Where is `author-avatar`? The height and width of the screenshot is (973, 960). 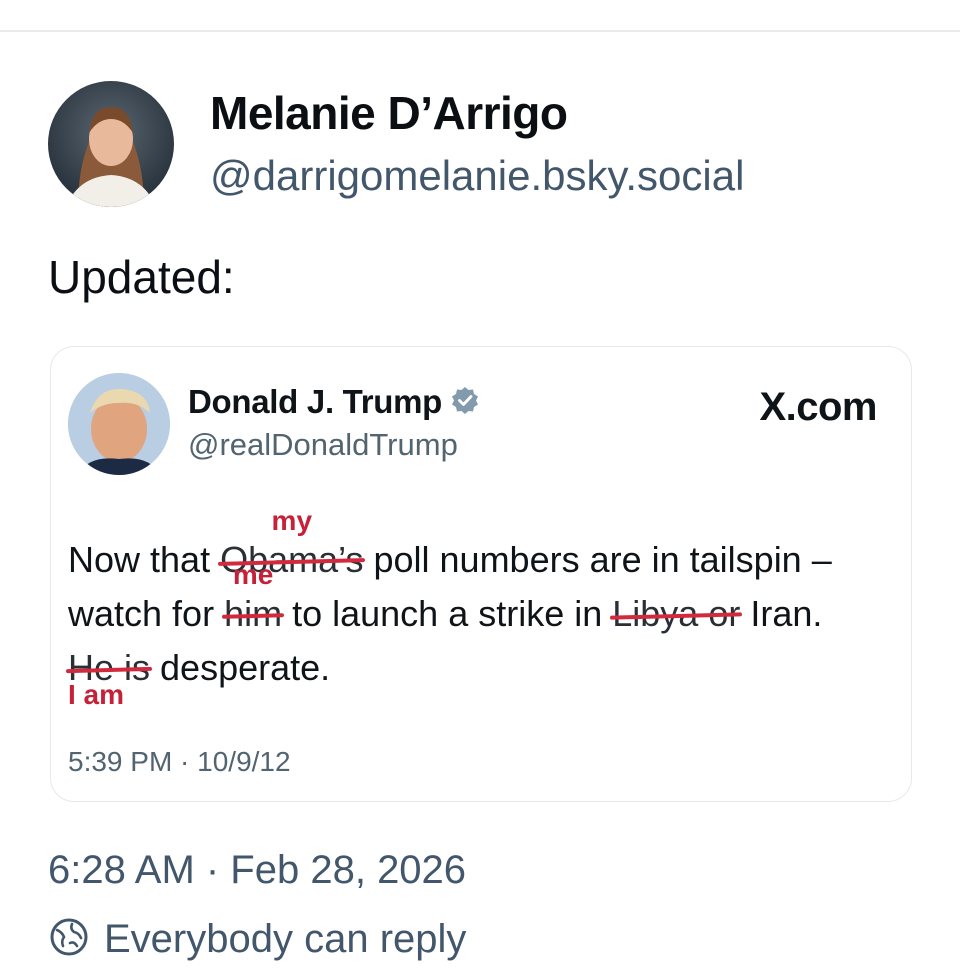 author-avatar is located at coordinates (111, 144).